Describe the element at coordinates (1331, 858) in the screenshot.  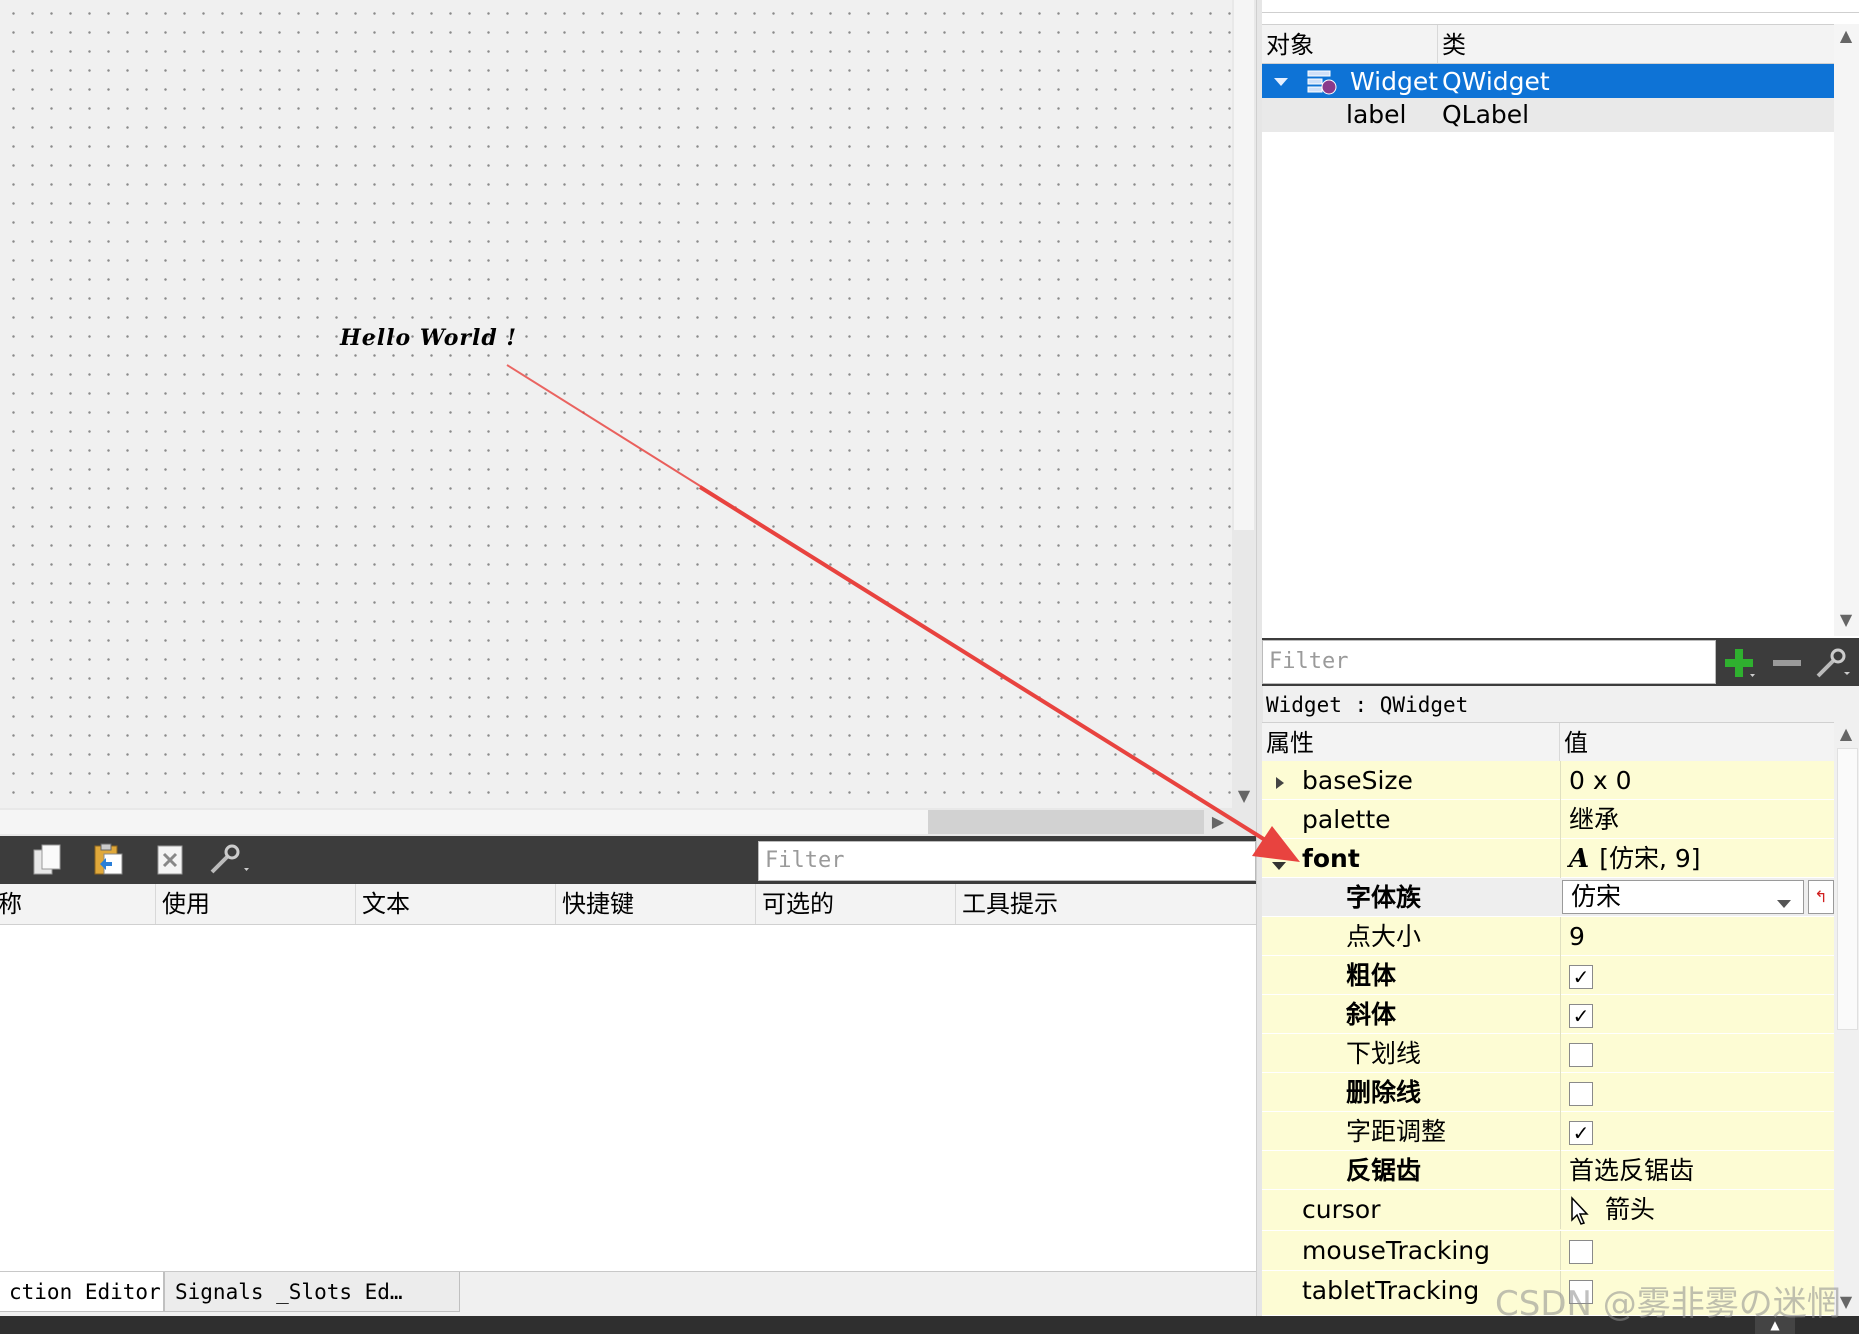
I see `property-name: font` at that location.